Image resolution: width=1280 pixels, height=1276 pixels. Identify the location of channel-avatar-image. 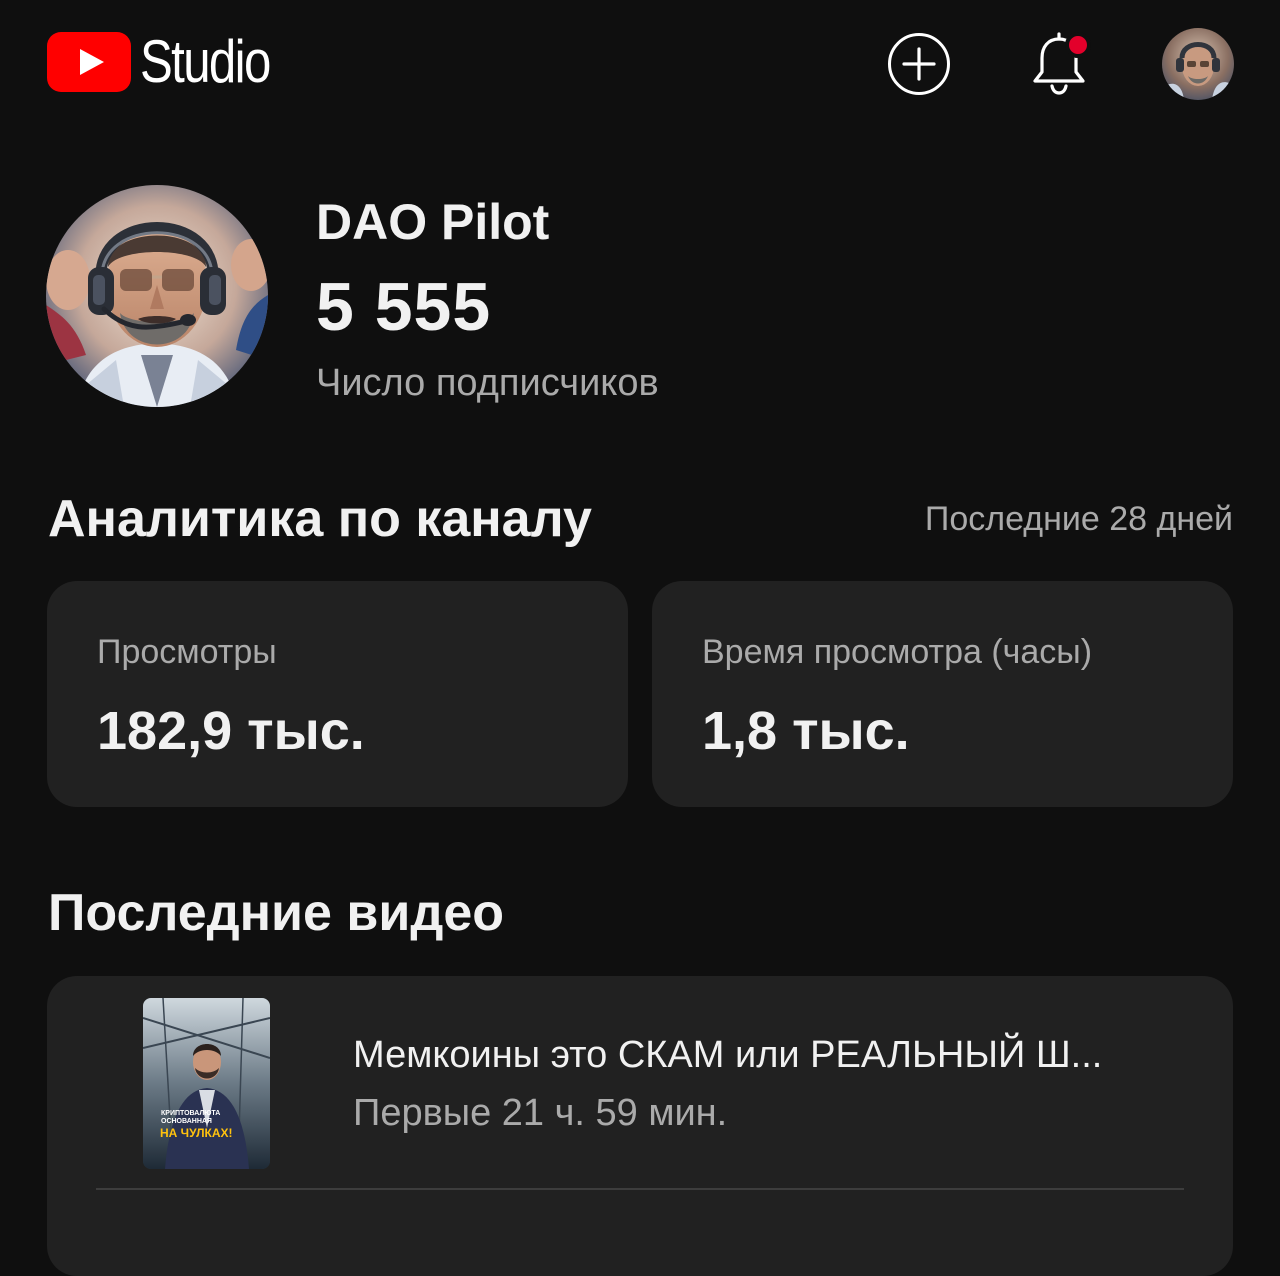
(157, 296).